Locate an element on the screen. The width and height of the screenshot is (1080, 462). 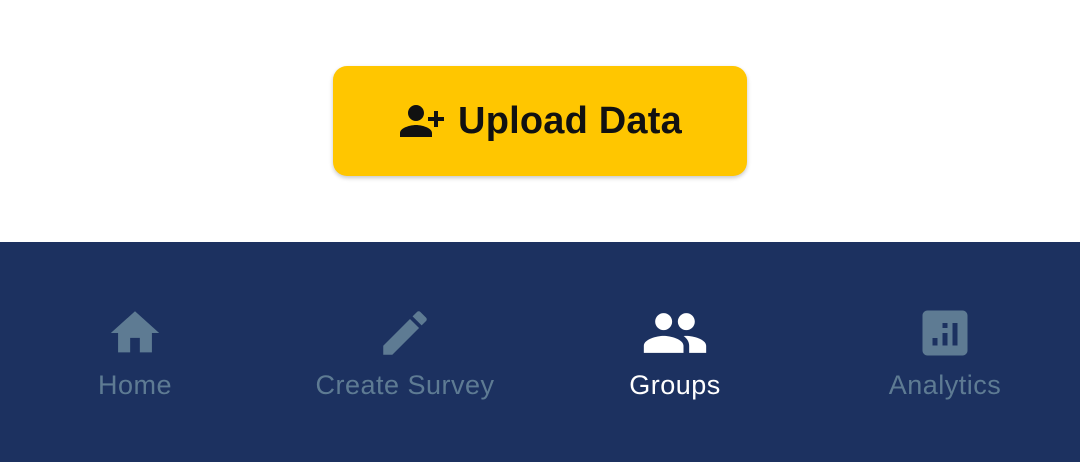
analytics-icon is located at coordinates (945, 333).